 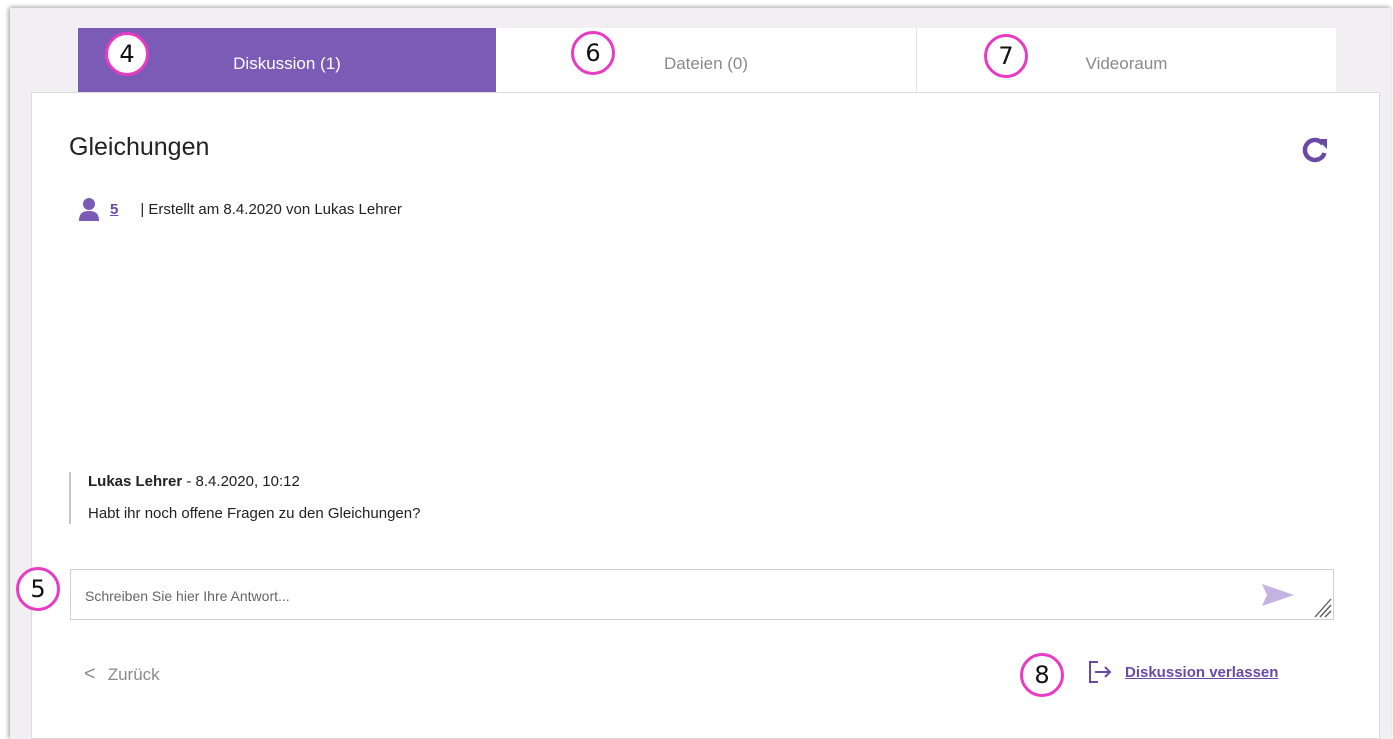 What do you see at coordinates (139, 147) in the screenshot?
I see `discussion-title: Gleichungen` at bounding box center [139, 147].